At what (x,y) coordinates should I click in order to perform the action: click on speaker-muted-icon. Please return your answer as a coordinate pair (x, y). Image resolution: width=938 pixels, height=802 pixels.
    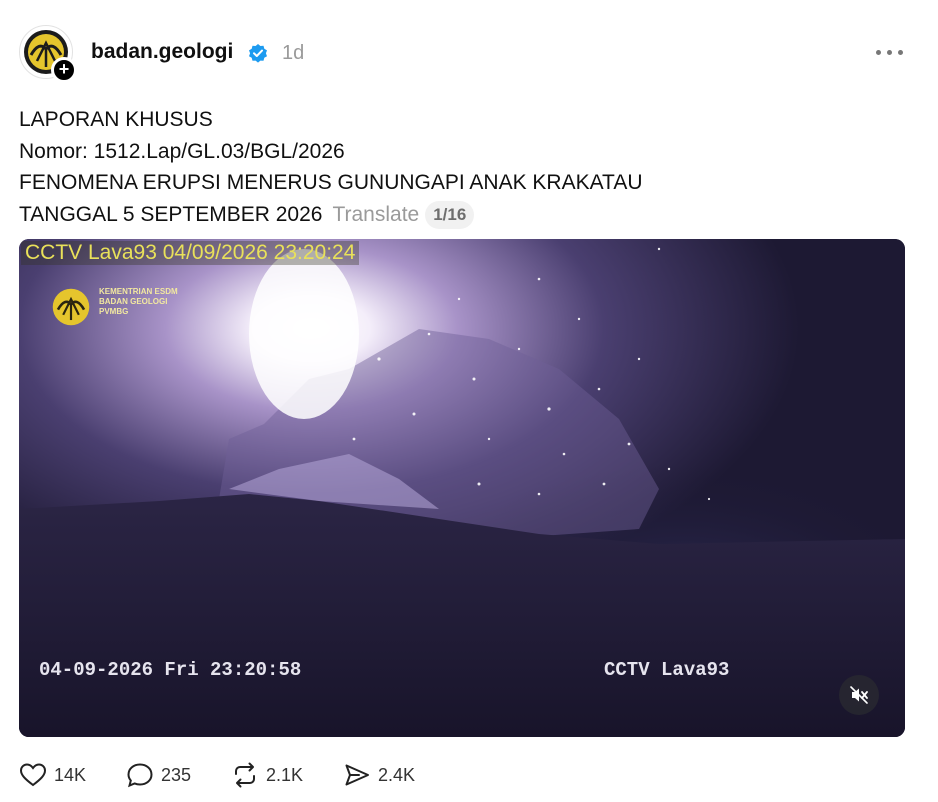
    Looking at the image, I should click on (859, 695).